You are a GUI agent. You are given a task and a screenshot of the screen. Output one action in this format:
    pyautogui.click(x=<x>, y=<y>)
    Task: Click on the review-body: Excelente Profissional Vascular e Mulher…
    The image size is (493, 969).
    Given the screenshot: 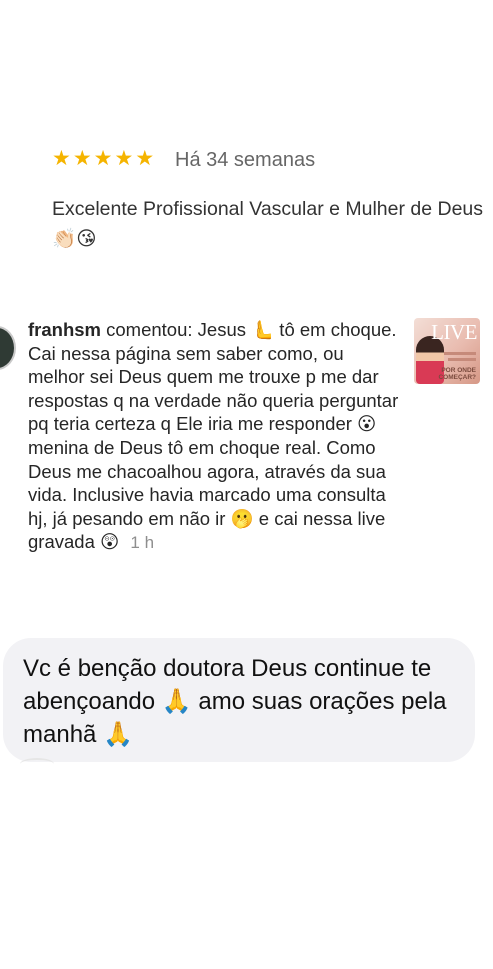 What is the action you would take?
    pyautogui.click(x=268, y=209)
    